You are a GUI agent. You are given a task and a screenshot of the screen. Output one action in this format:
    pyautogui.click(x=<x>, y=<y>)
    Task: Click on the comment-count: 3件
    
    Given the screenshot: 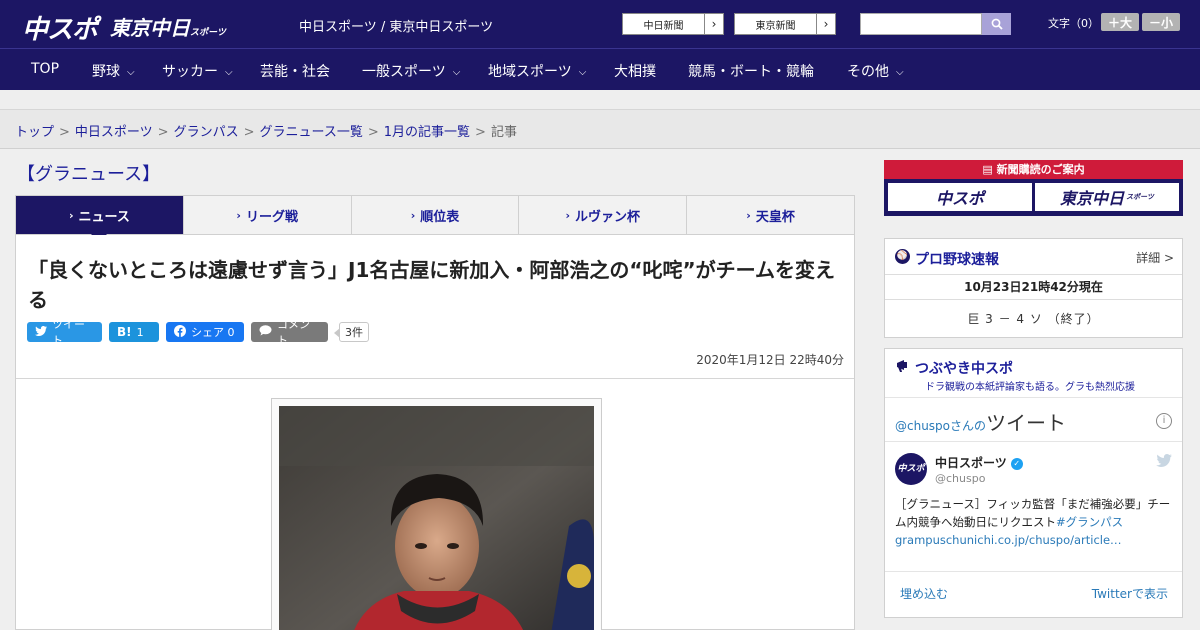 What is the action you would take?
    pyautogui.click(x=351, y=332)
    